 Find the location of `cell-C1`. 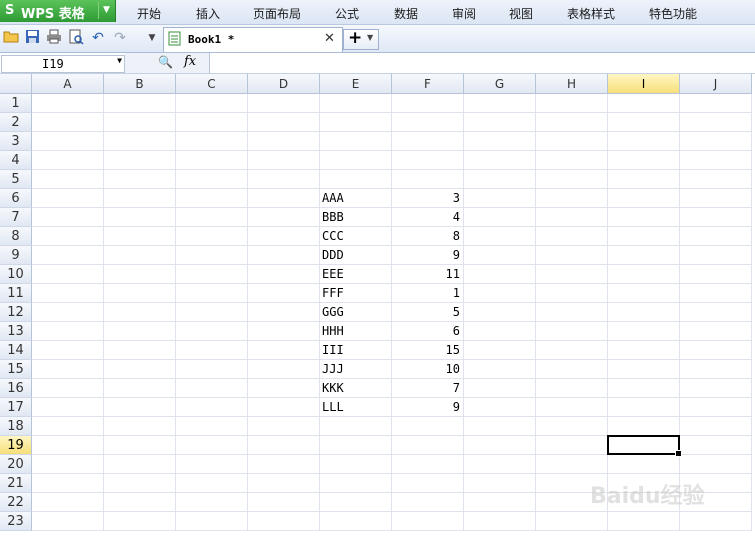

cell-C1 is located at coordinates (212, 103).